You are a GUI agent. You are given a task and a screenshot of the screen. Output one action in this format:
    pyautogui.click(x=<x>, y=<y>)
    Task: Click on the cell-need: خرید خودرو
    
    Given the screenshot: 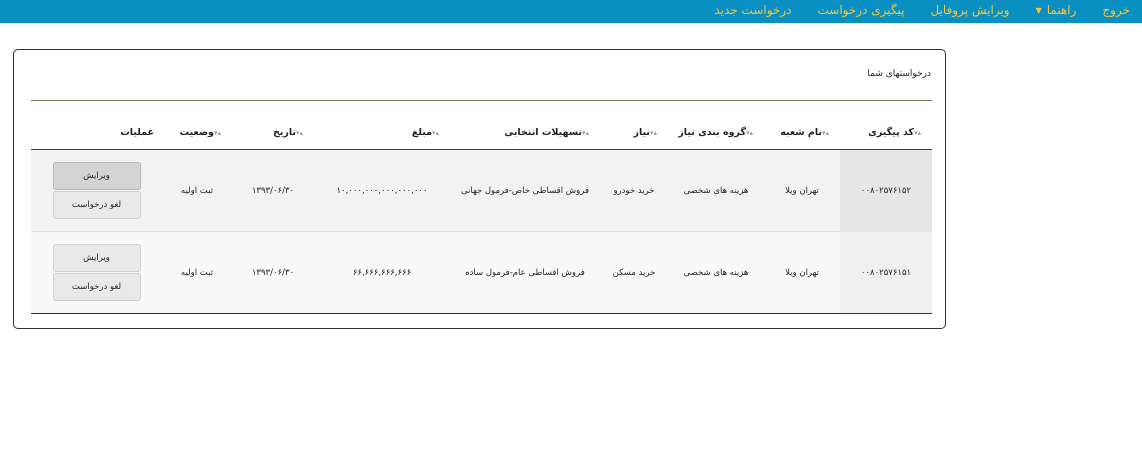 What is the action you would take?
    pyautogui.click(x=634, y=190)
    